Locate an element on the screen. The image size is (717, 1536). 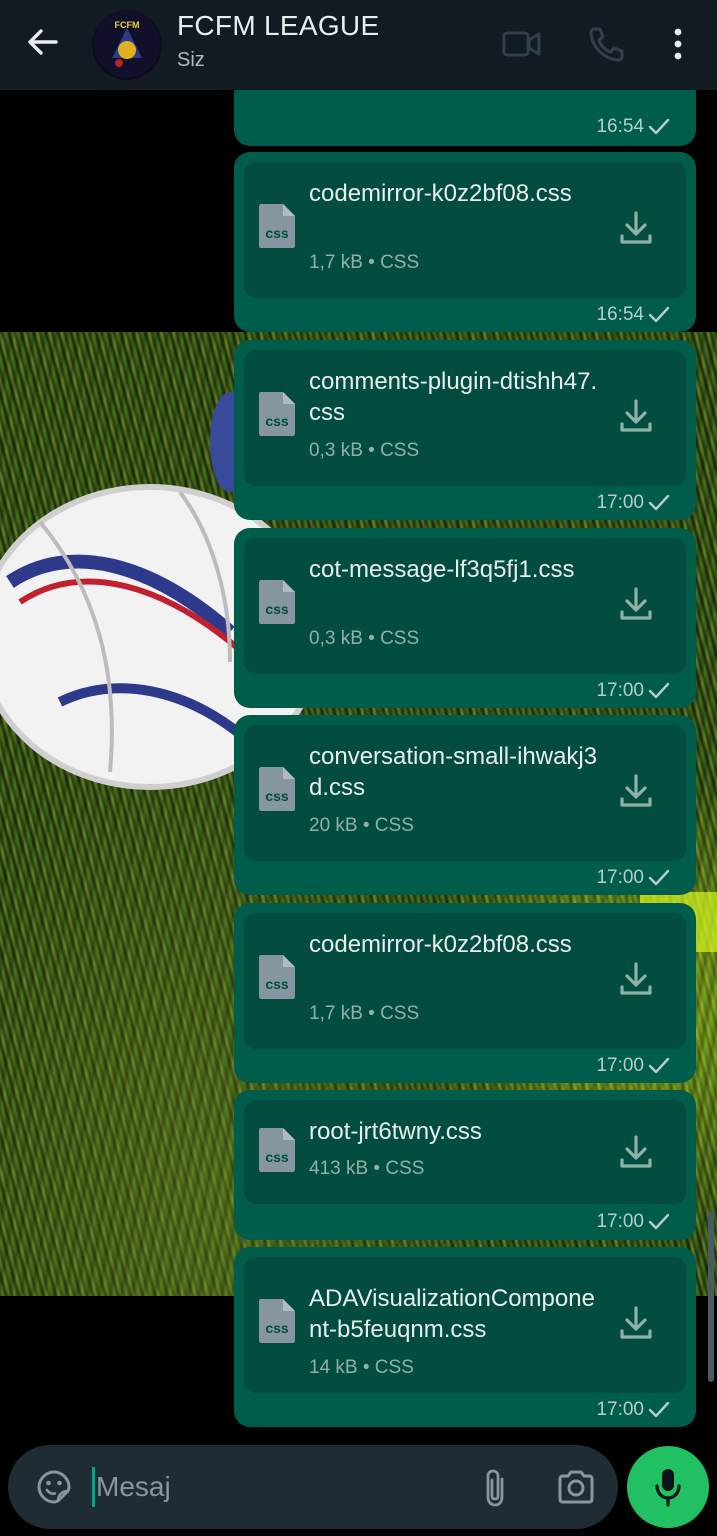
message-bubble: 16:54 is located at coordinates (465, 118).